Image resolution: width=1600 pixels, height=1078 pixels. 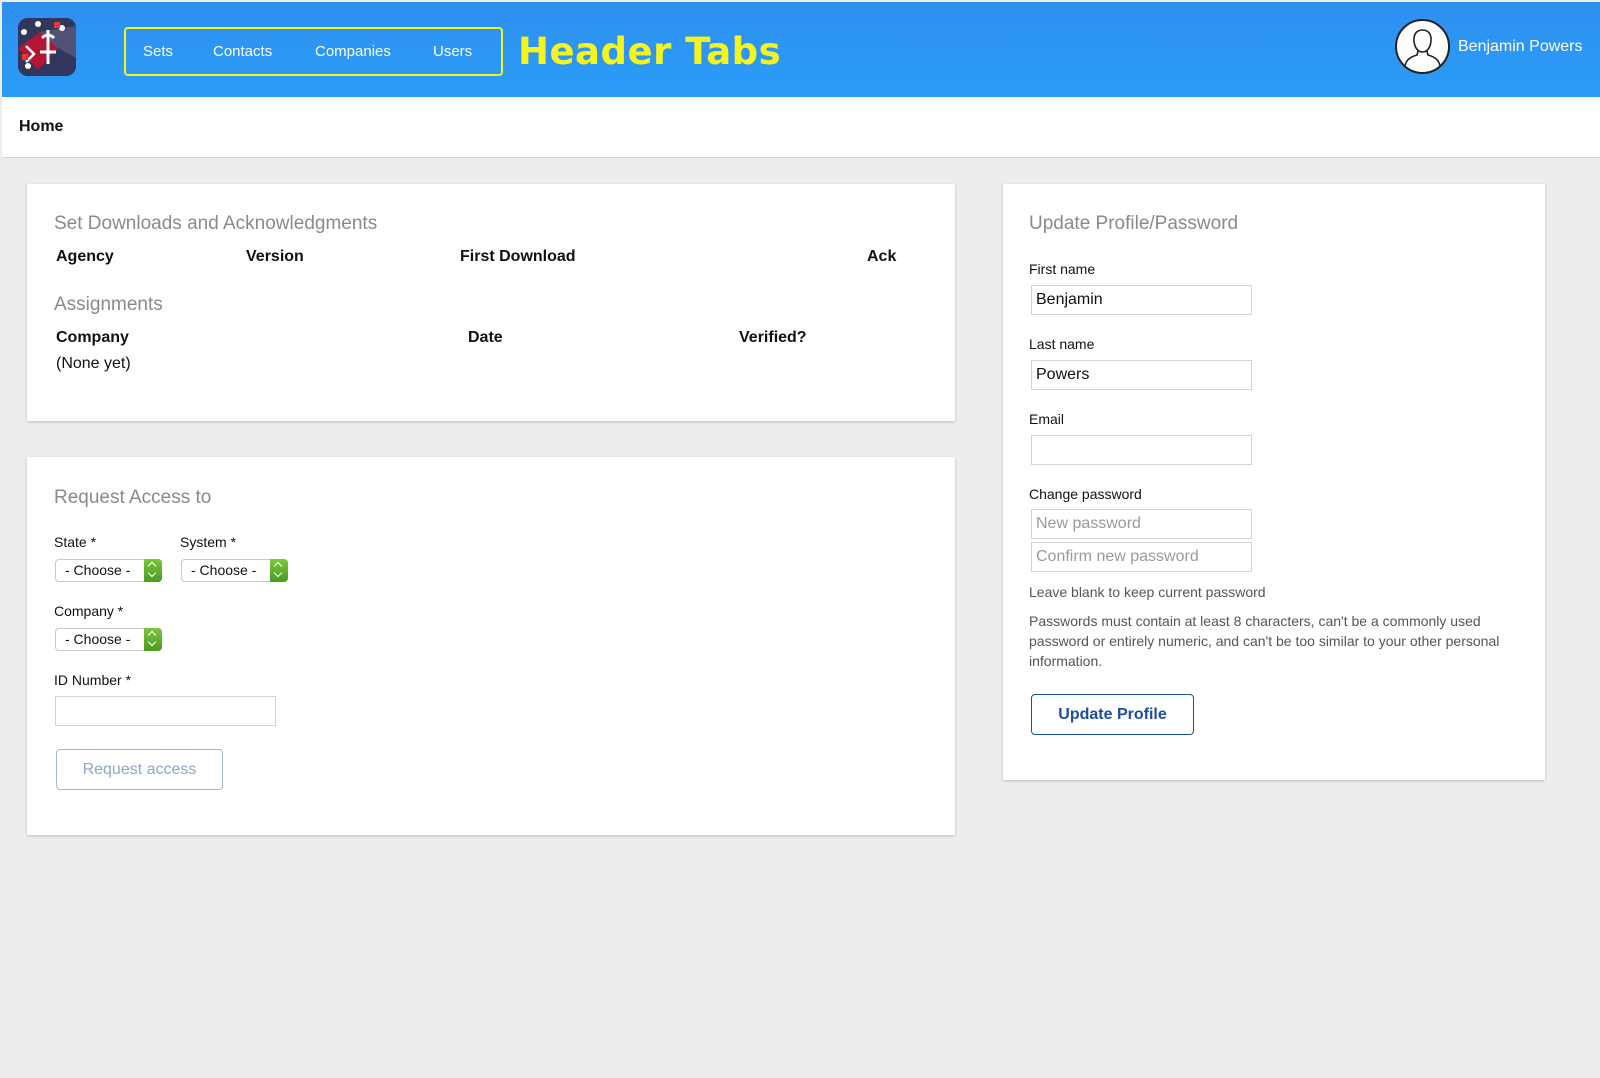 What do you see at coordinates (224, 570) in the screenshot?
I see `system-select-value: - Choose -` at bounding box center [224, 570].